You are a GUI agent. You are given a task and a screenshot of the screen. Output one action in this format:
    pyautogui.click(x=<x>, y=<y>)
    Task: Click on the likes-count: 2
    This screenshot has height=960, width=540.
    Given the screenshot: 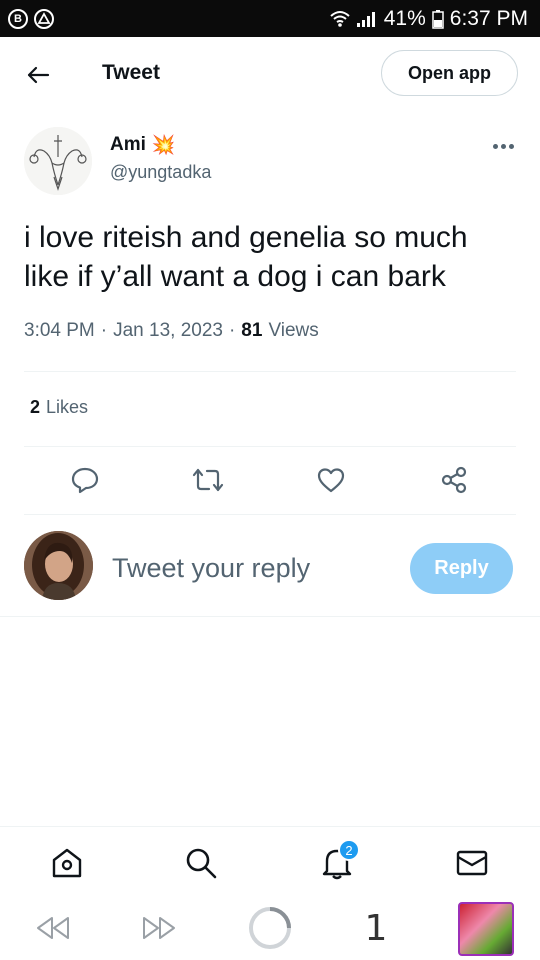 What is the action you would take?
    pyautogui.click(x=35, y=407)
    